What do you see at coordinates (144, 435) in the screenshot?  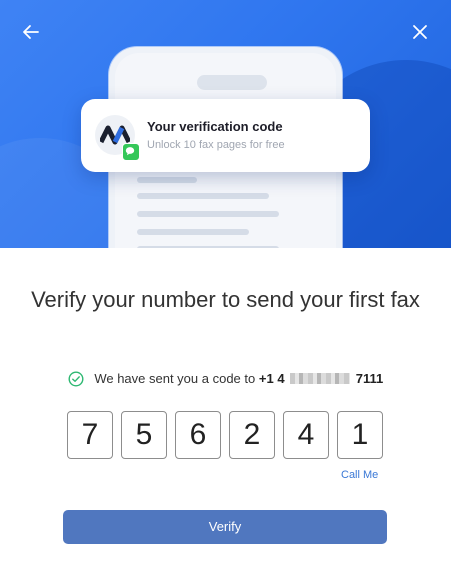 I see `code-digit-2: 5` at bounding box center [144, 435].